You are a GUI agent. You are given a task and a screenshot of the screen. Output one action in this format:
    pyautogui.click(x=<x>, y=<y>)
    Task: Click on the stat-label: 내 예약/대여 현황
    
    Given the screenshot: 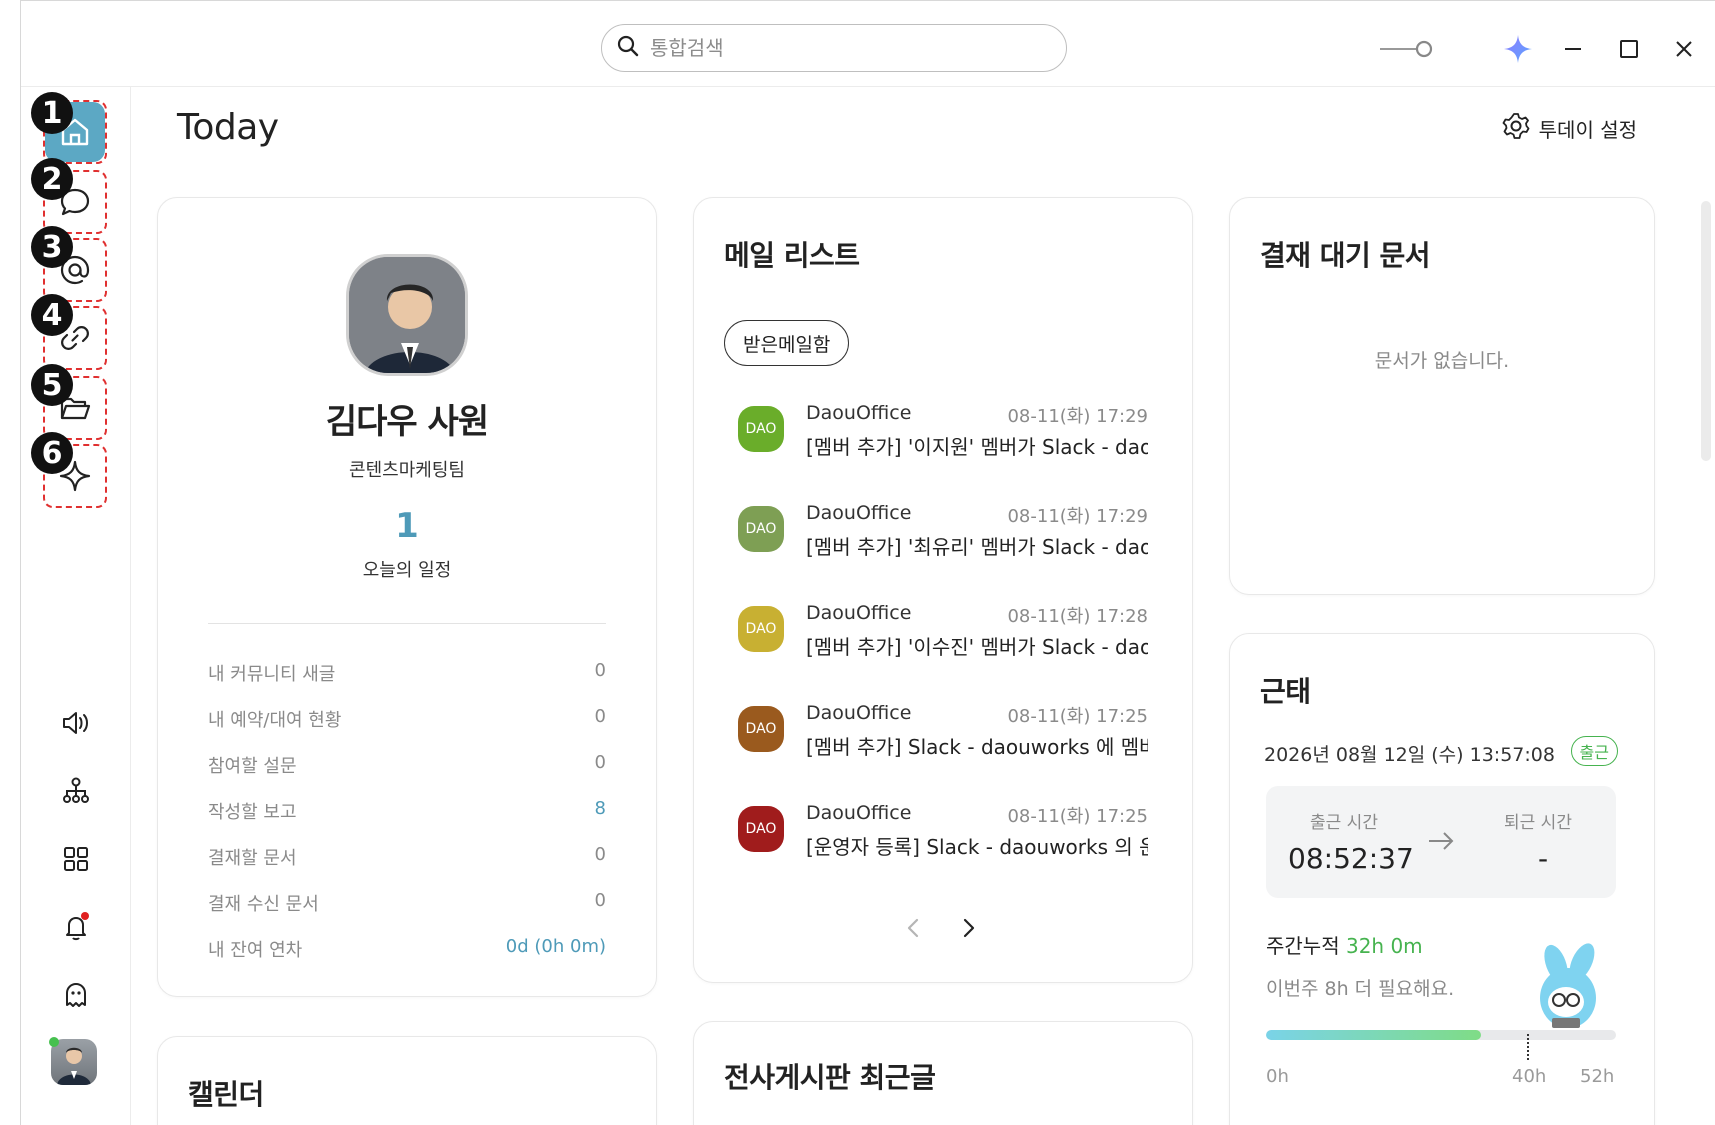 What is the action you would take?
    pyautogui.click(x=275, y=720)
    